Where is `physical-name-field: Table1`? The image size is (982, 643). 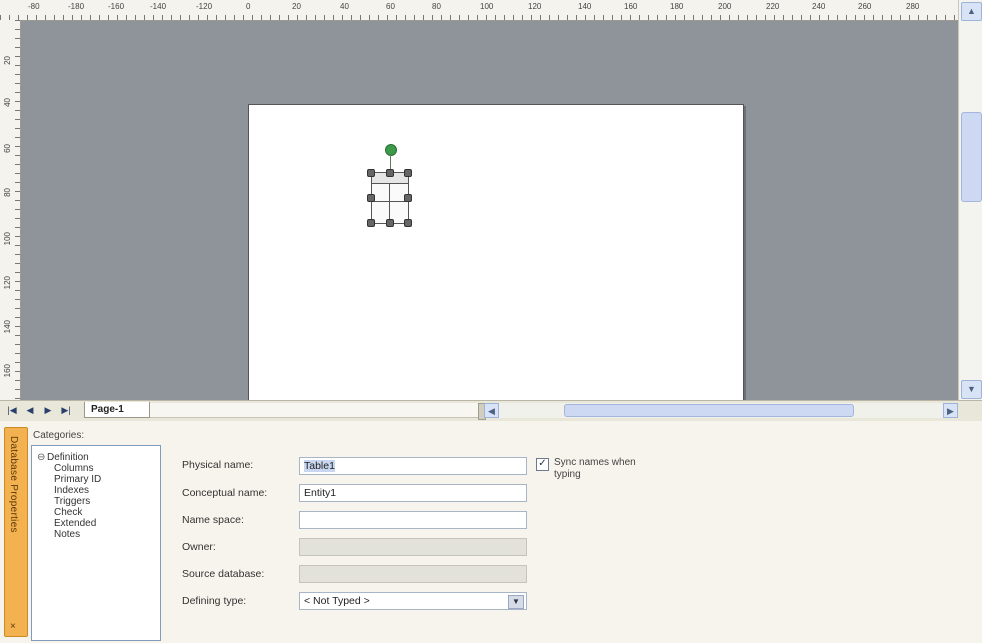
physical-name-field: Table1 is located at coordinates (413, 466).